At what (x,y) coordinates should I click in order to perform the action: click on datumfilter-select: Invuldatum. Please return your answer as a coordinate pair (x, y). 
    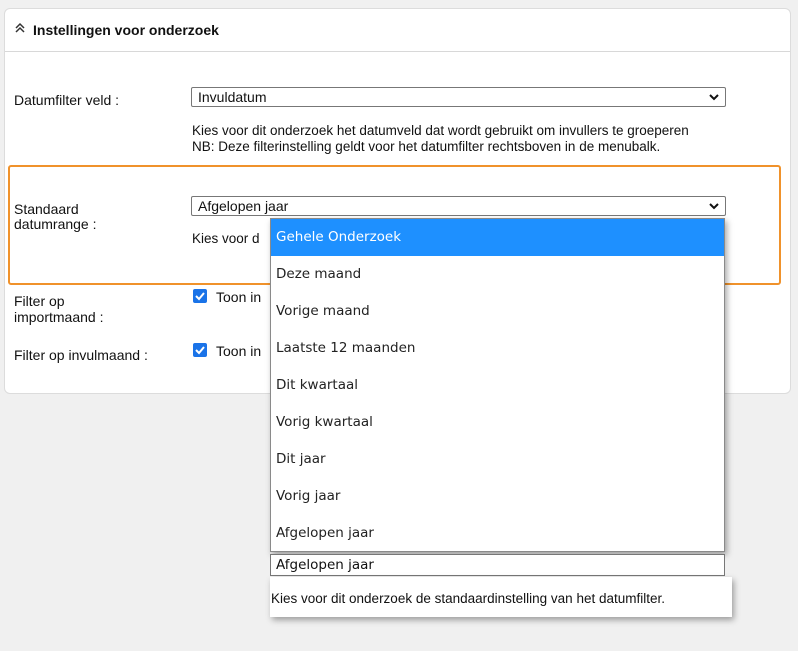
    Looking at the image, I should click on (458, 97).